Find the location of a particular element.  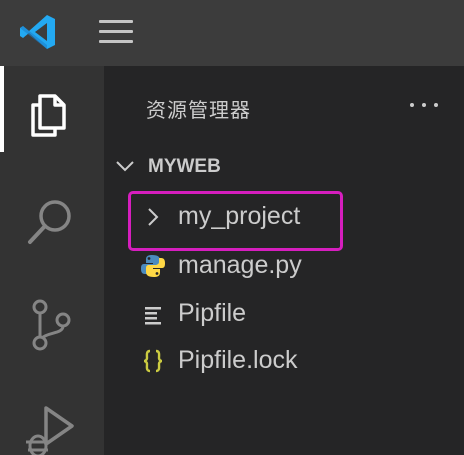

chevron-right-icon is located at coordinates (153, 217).